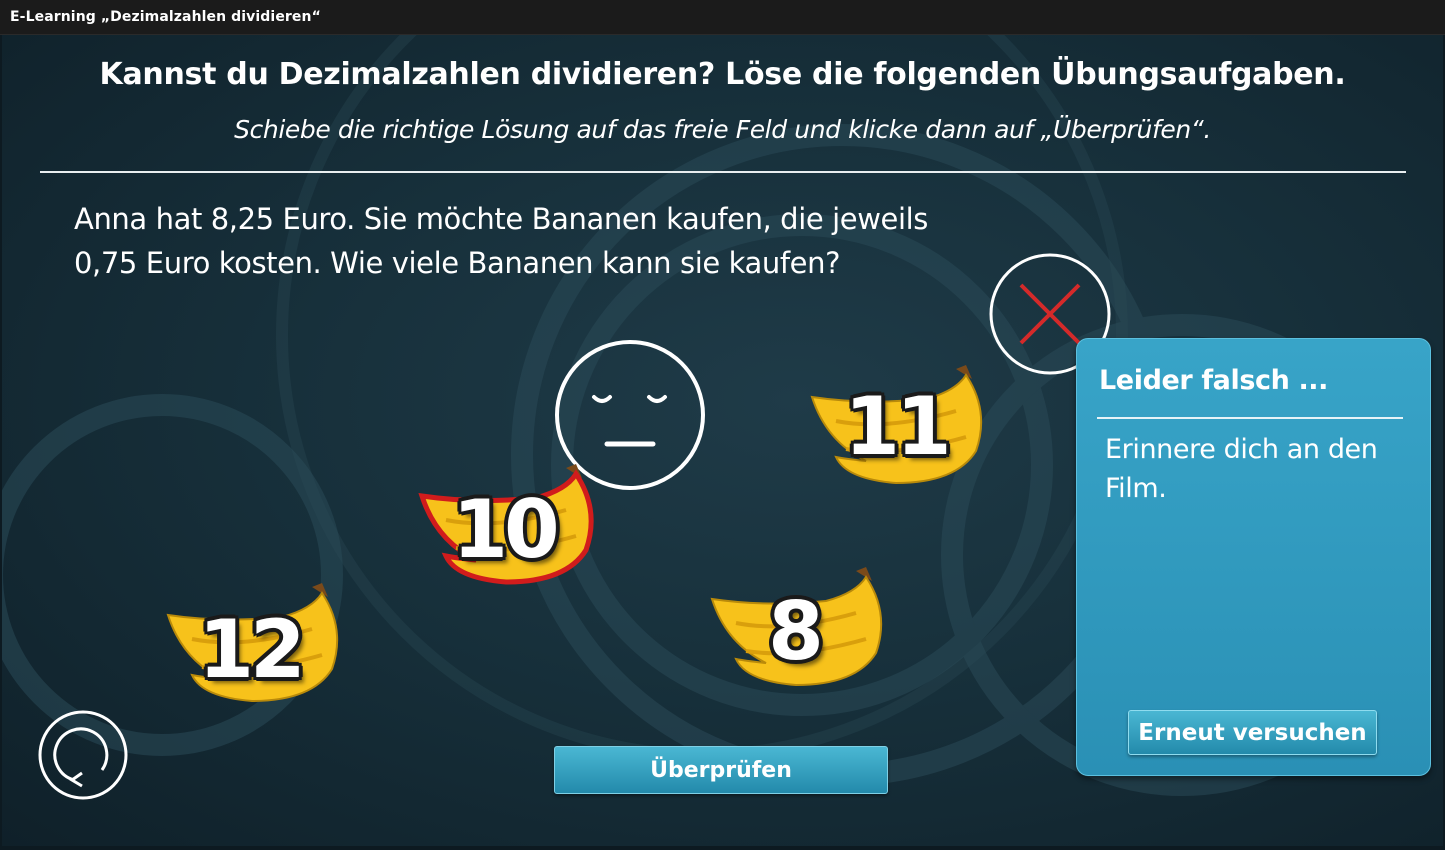  I want to click on header-divider, so click(723, 172).